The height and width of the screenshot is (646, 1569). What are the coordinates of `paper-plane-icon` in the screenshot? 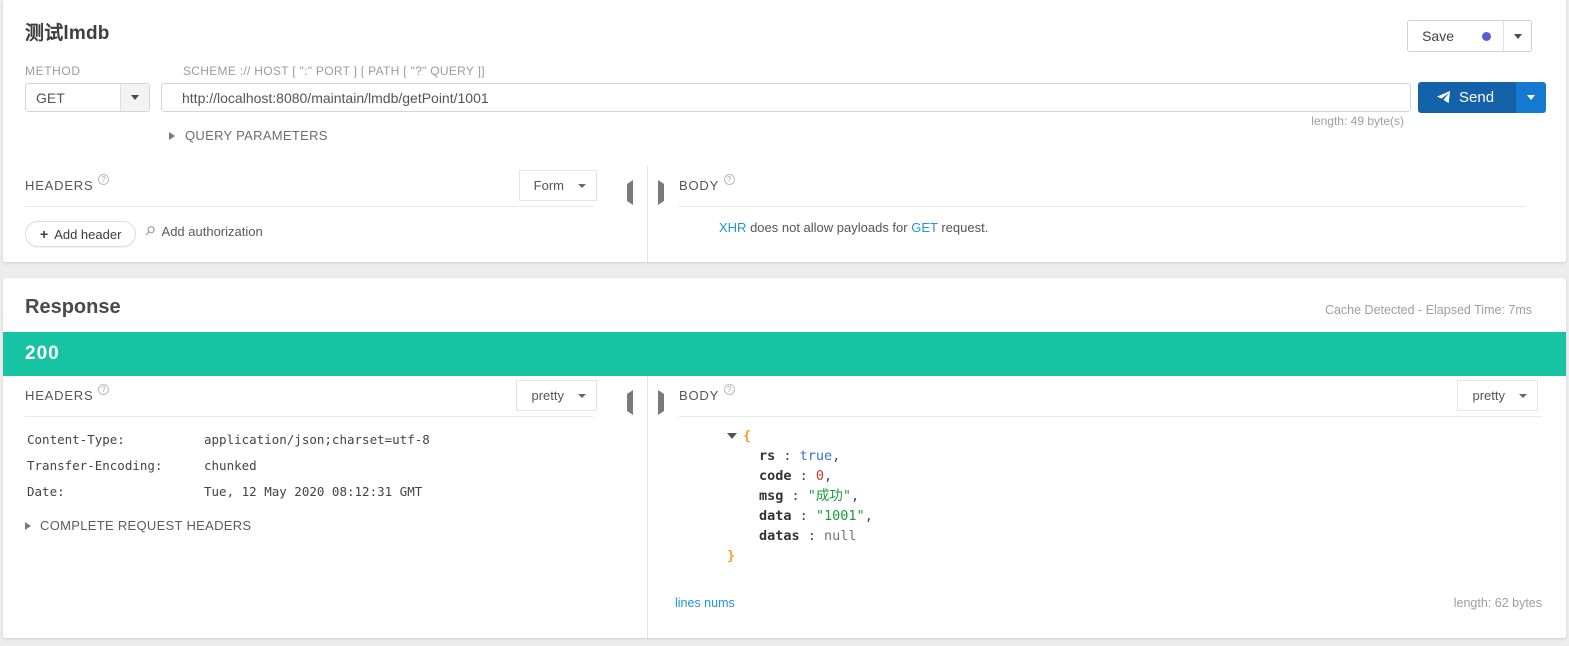 It's located at (1443, 97).